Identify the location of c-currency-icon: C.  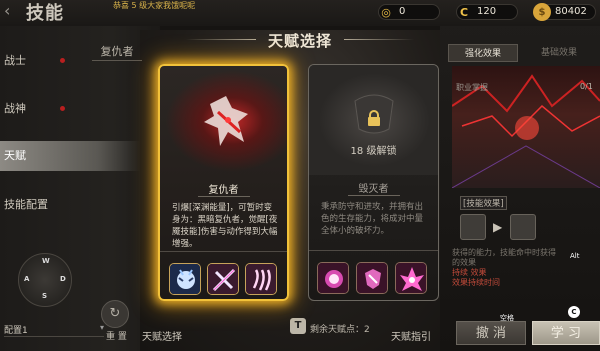
(464, 12).